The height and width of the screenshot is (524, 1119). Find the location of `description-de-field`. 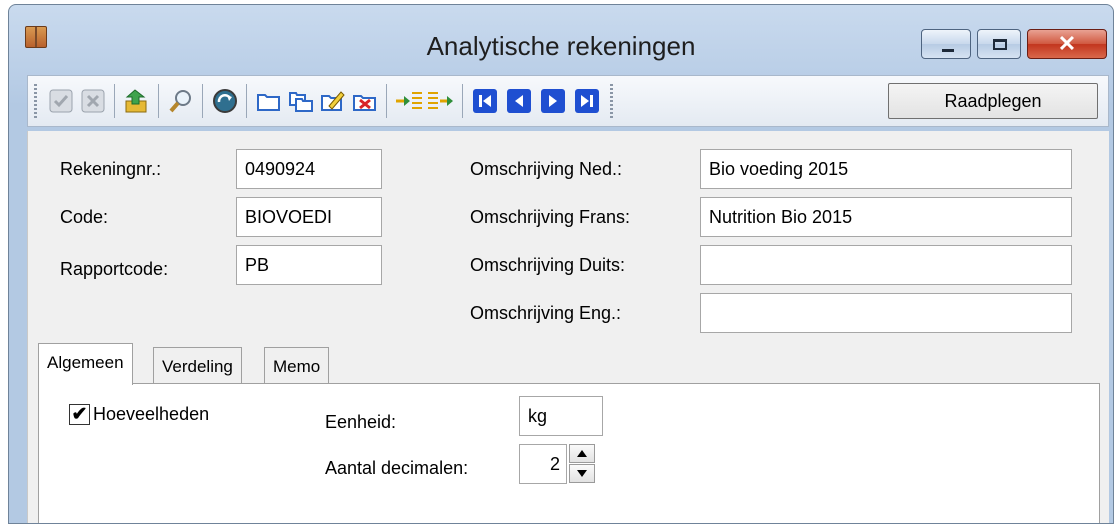

description-de-field is located at coordinates (886, 265).